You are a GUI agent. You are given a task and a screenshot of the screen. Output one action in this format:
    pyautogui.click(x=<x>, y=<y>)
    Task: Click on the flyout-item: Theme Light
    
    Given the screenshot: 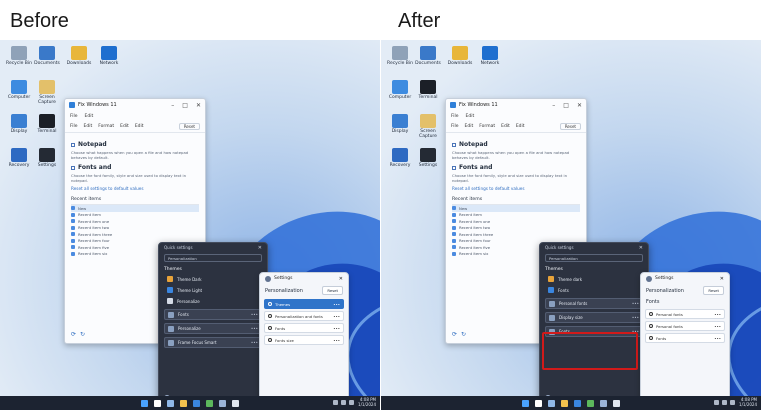 What is the action you would take?
    pyautogui.click(x=213, y=290)
    